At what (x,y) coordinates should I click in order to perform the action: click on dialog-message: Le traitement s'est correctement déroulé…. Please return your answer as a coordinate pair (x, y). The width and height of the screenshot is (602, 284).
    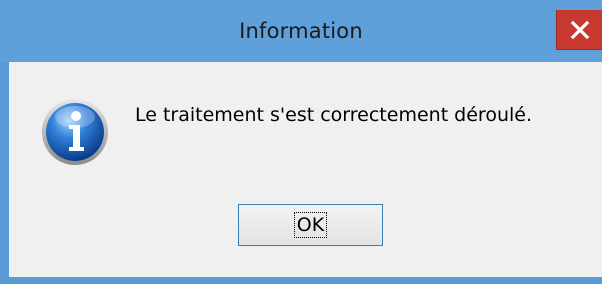
    Looking at the image, I should click on (333, 115).